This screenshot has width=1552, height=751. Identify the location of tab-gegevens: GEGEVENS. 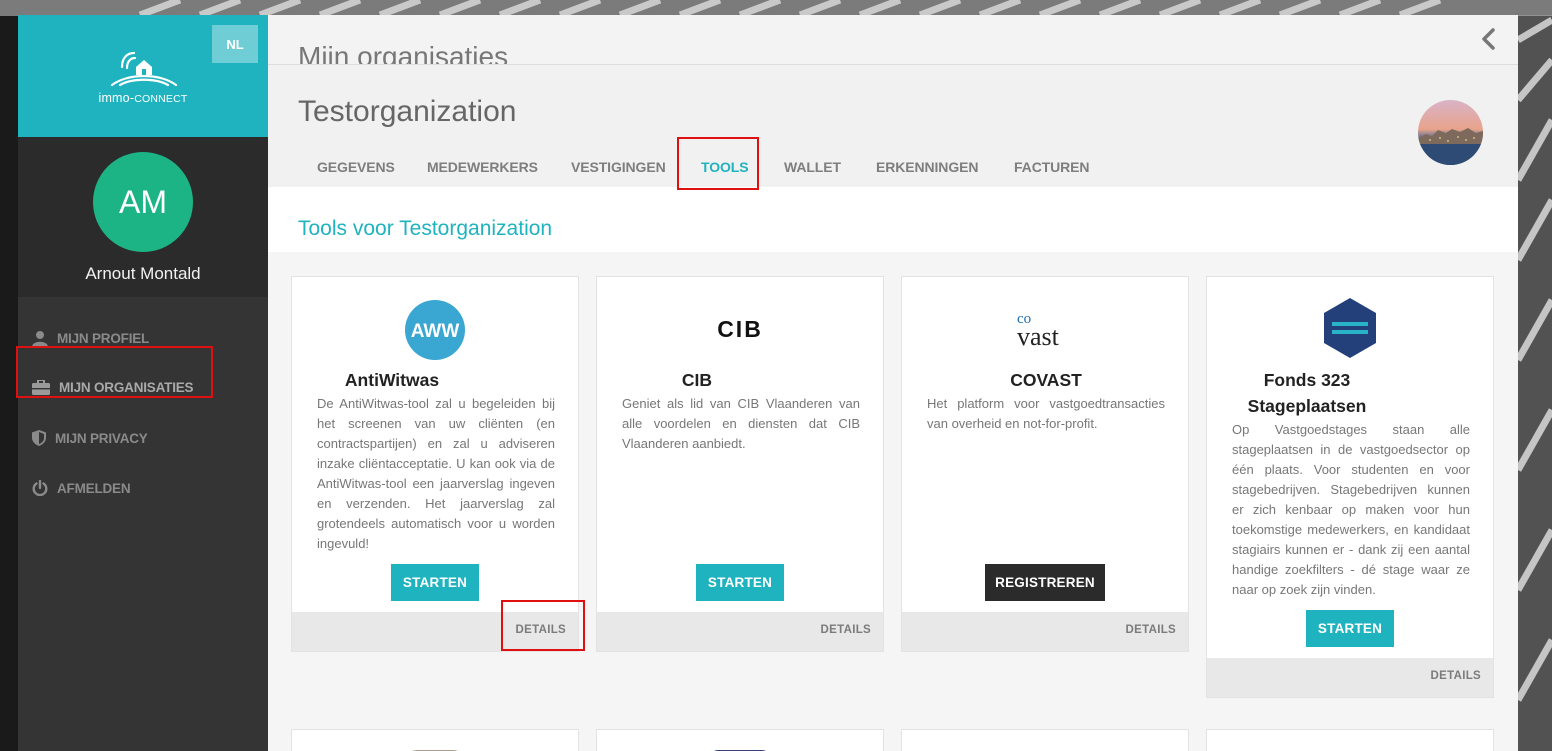
(356, 167).